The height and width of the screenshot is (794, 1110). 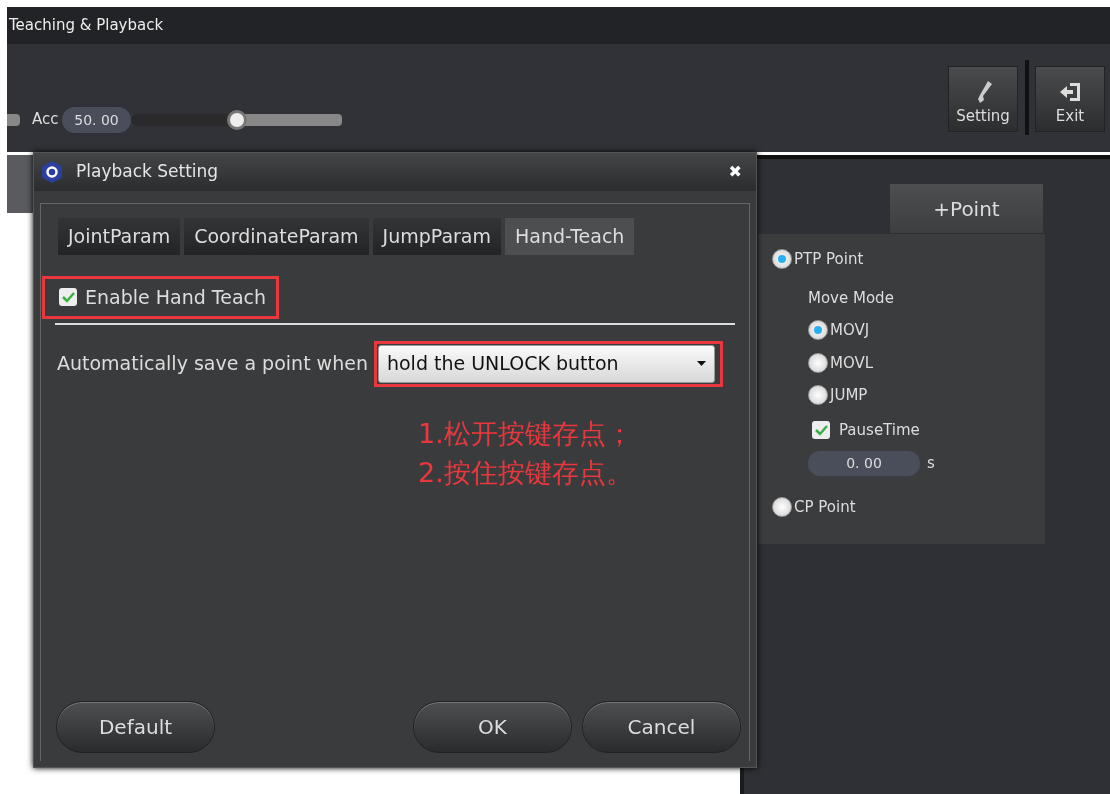 I want to click on move-mode-label: Move Mode, so click(x=851, y=298).